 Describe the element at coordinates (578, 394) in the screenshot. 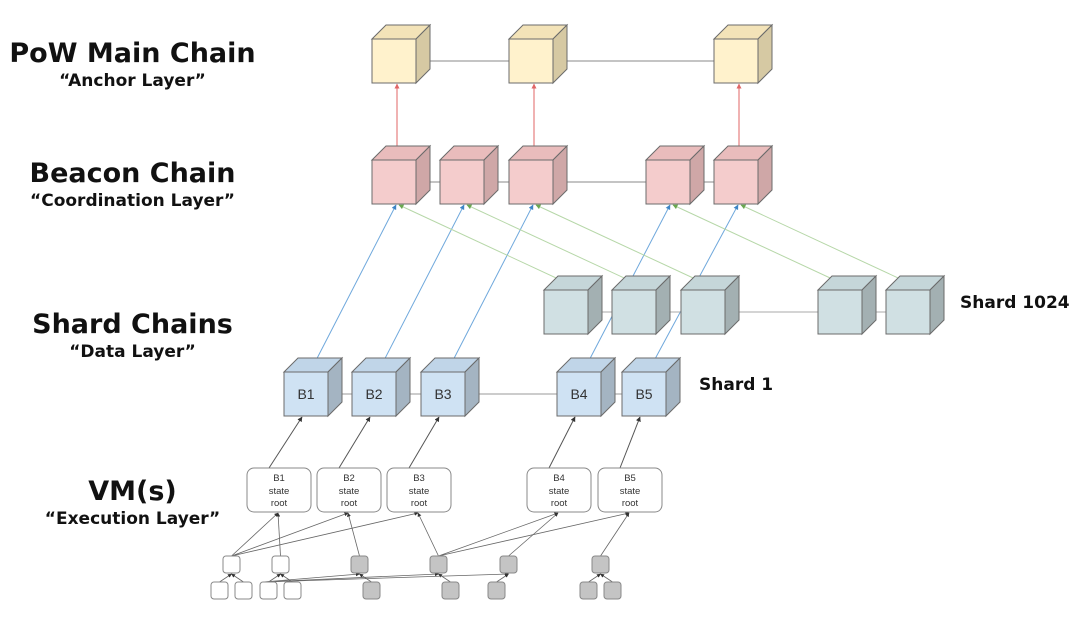

I see `block-label: B4` at that location.